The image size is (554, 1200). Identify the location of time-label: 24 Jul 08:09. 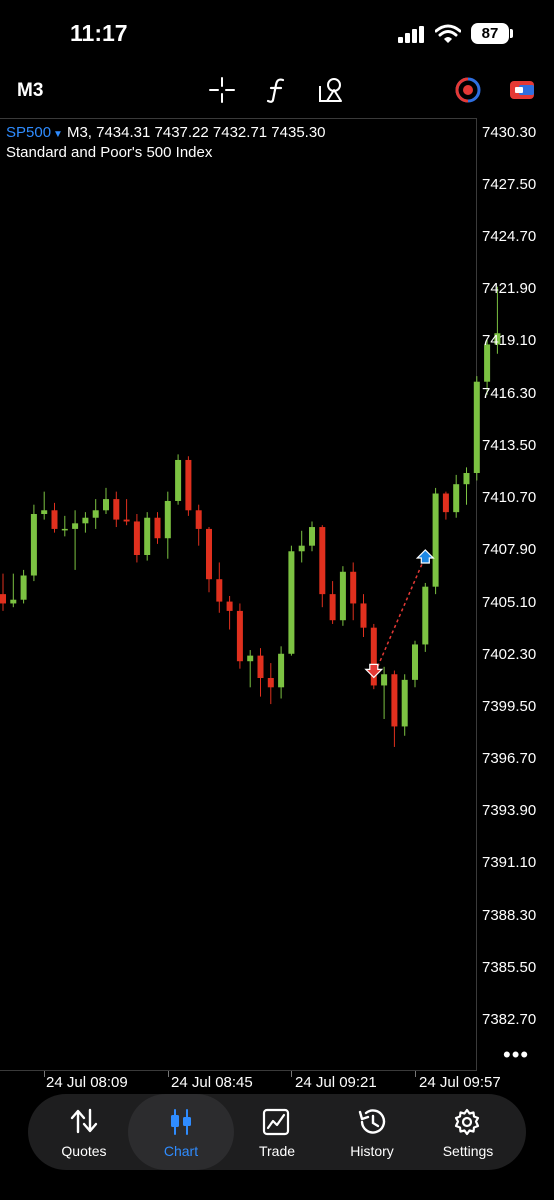
(87, 1082).